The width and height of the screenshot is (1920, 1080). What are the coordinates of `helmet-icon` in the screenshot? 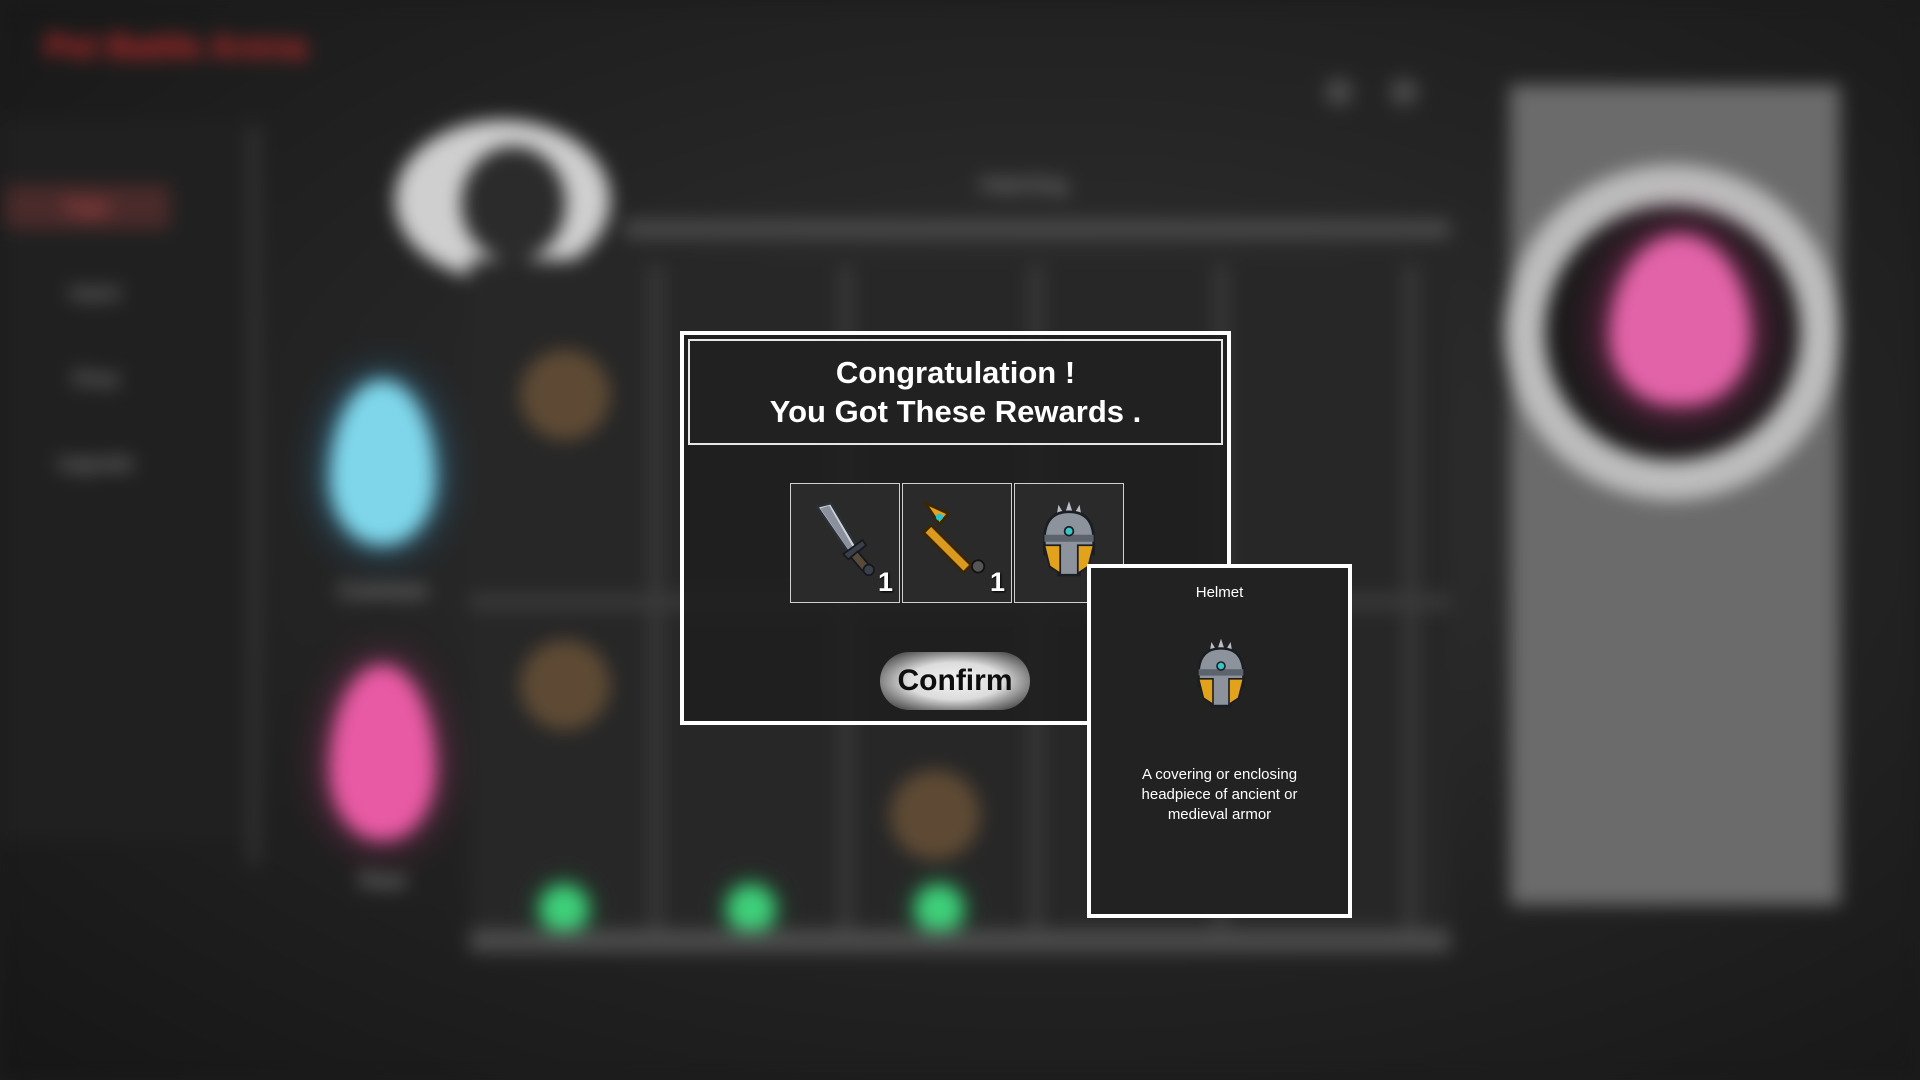 It's located at (1221, 673).